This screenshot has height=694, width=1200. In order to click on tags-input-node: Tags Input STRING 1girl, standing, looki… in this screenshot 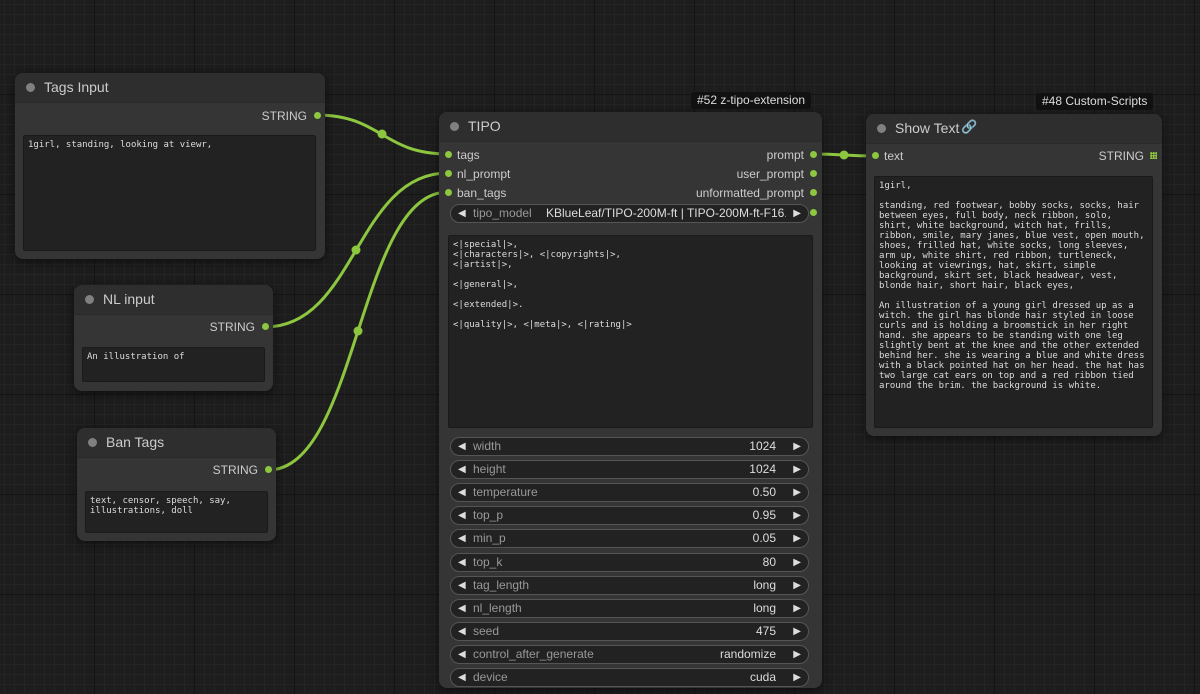, I will do `click(170, 166)`.